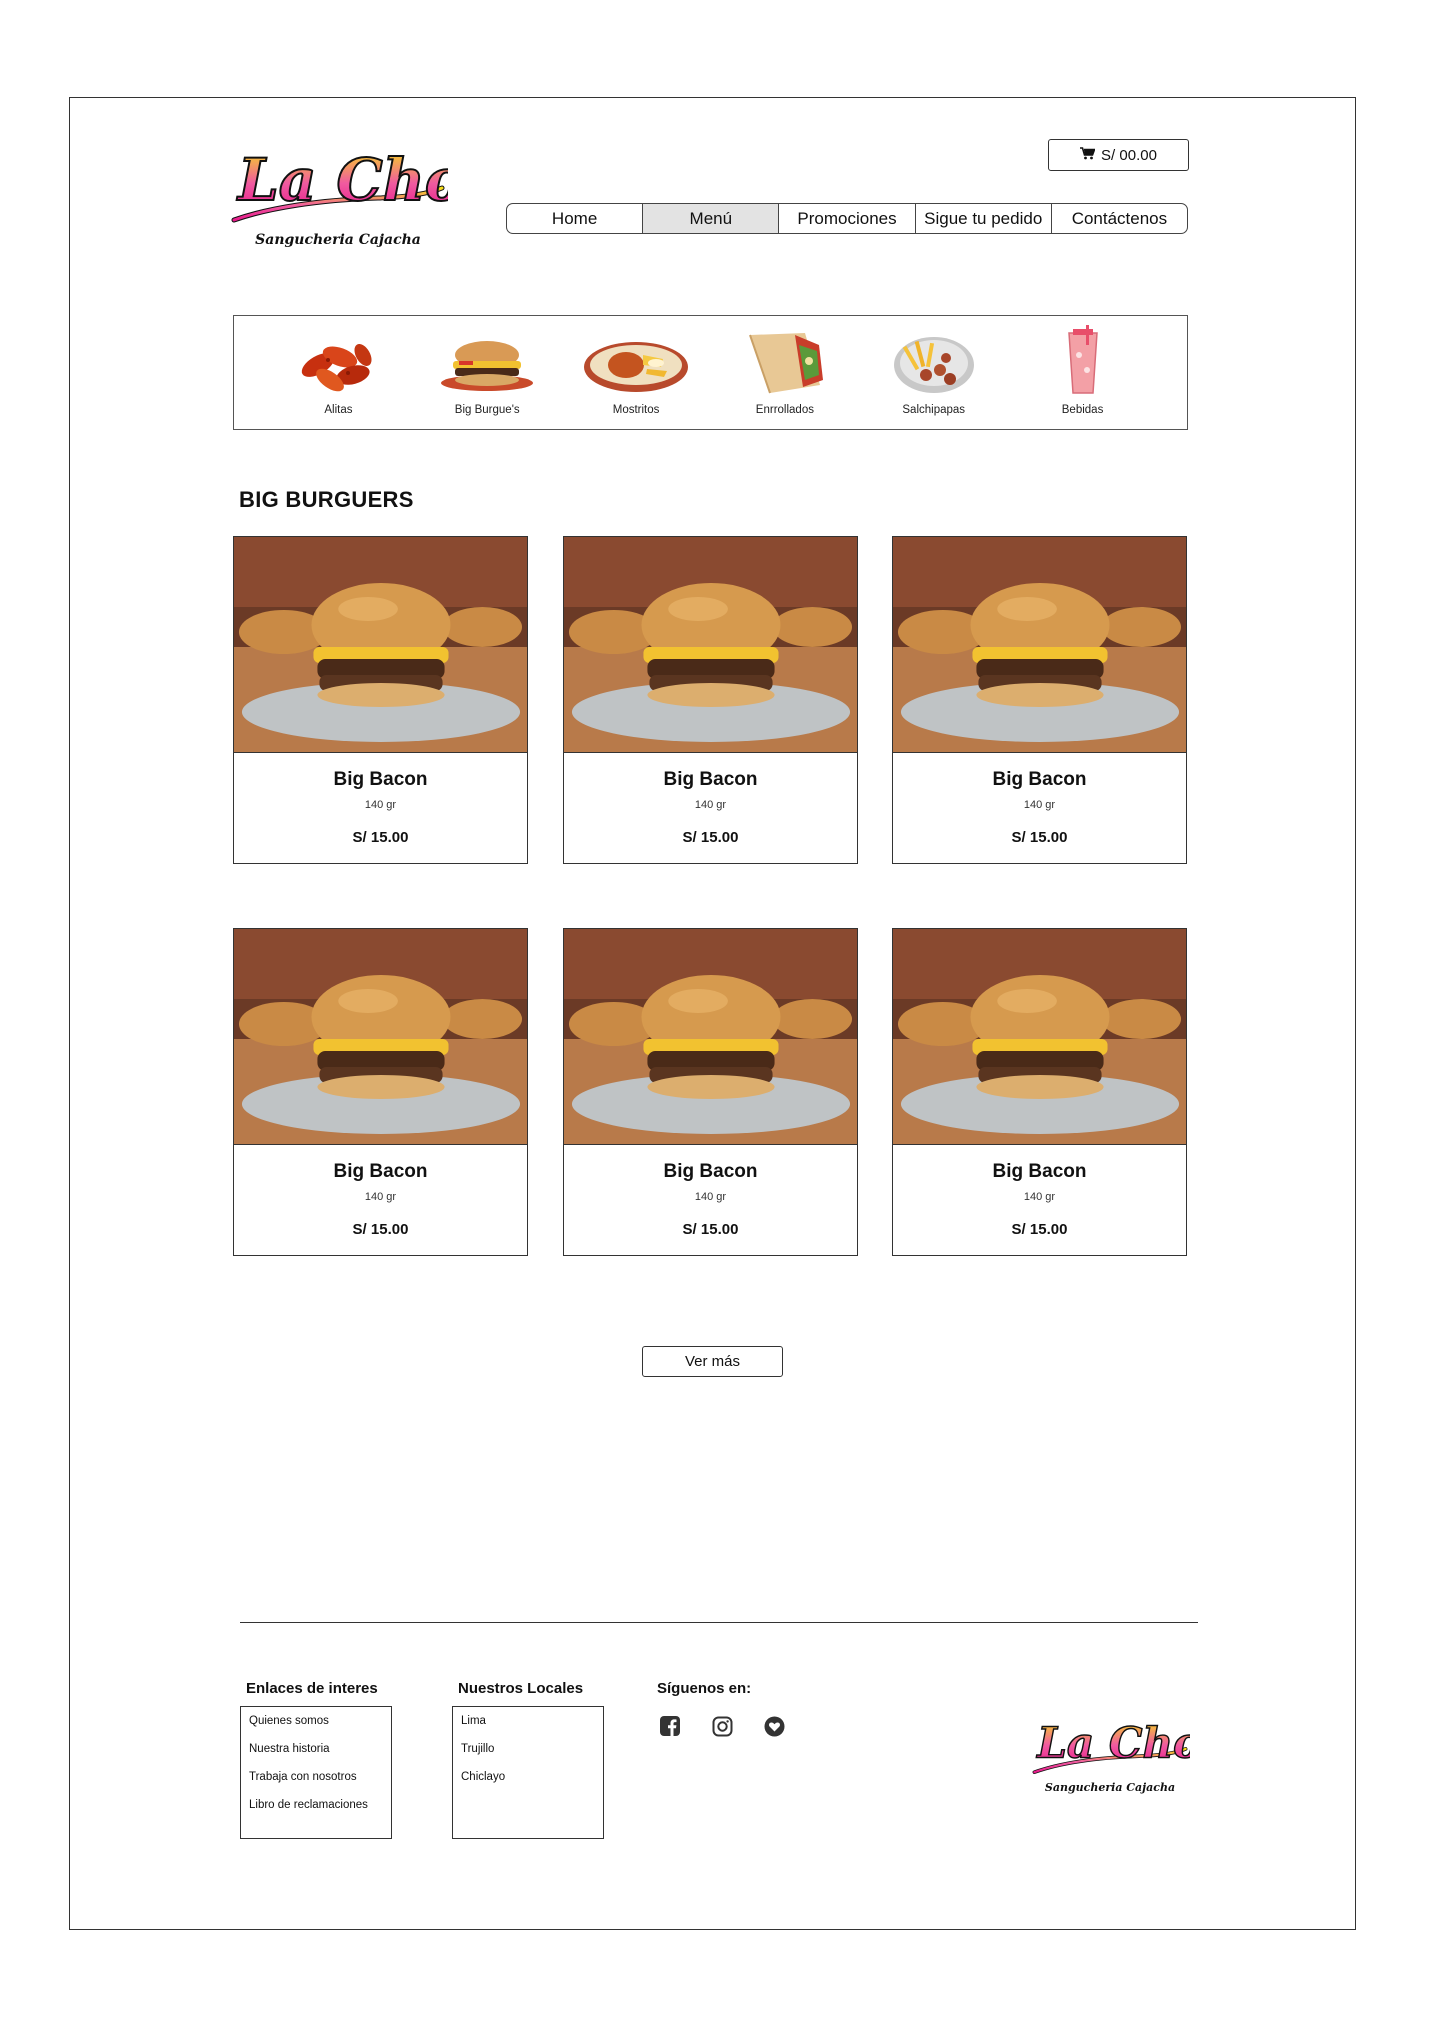  Describe the element at coordinates (316, 1812) in the screenshot. I see `footer-link-reclamaciones: Libro de reclamaciones` at that location.